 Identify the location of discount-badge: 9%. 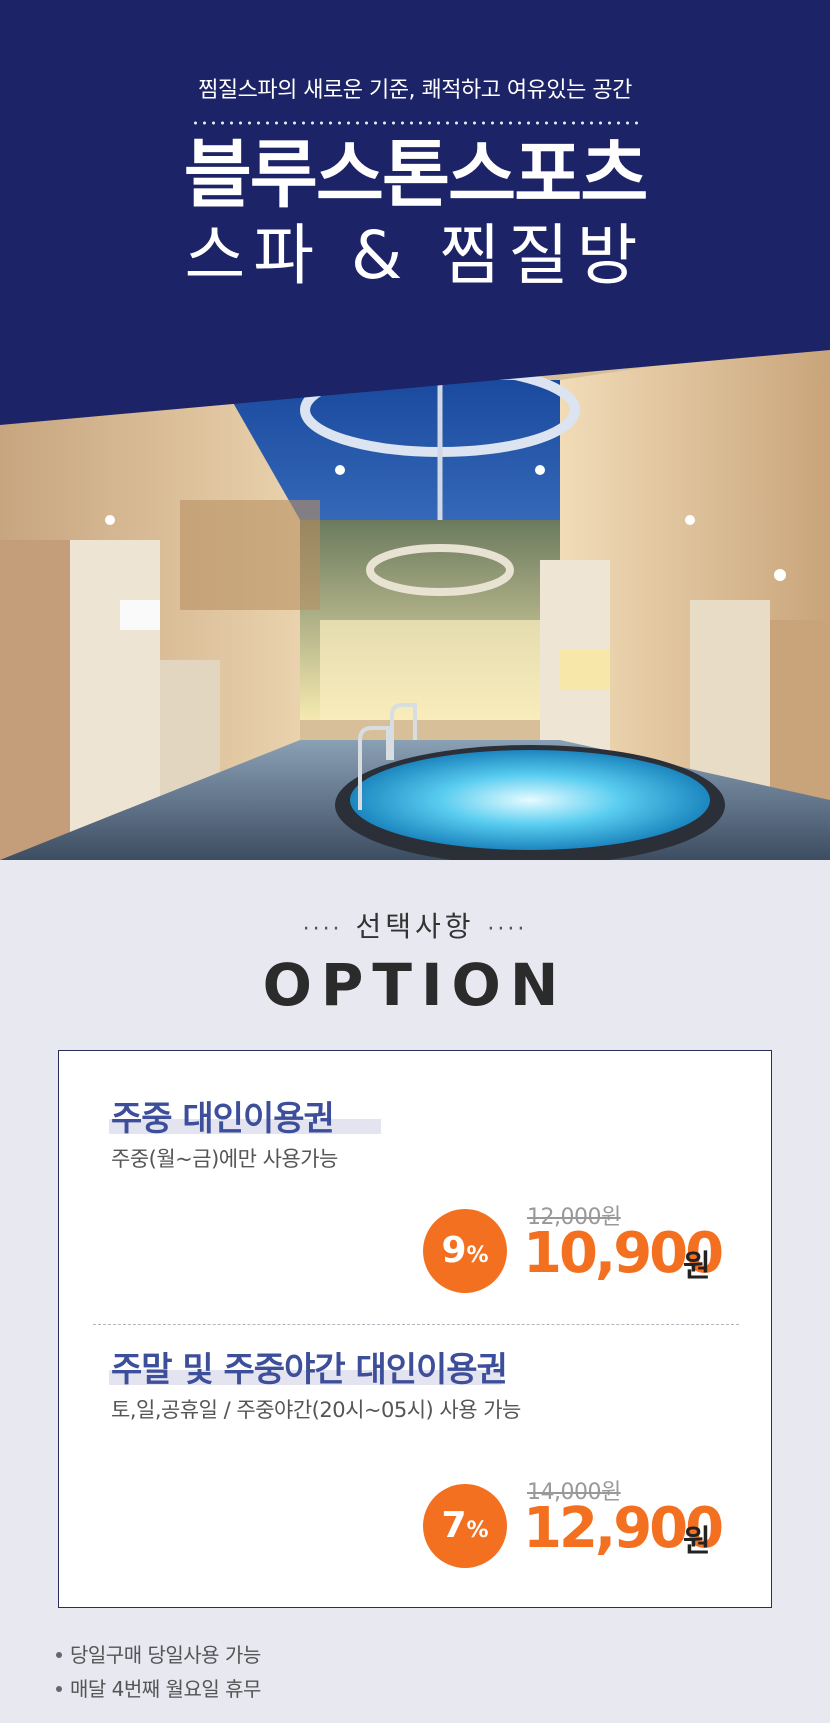
(465, 1251).